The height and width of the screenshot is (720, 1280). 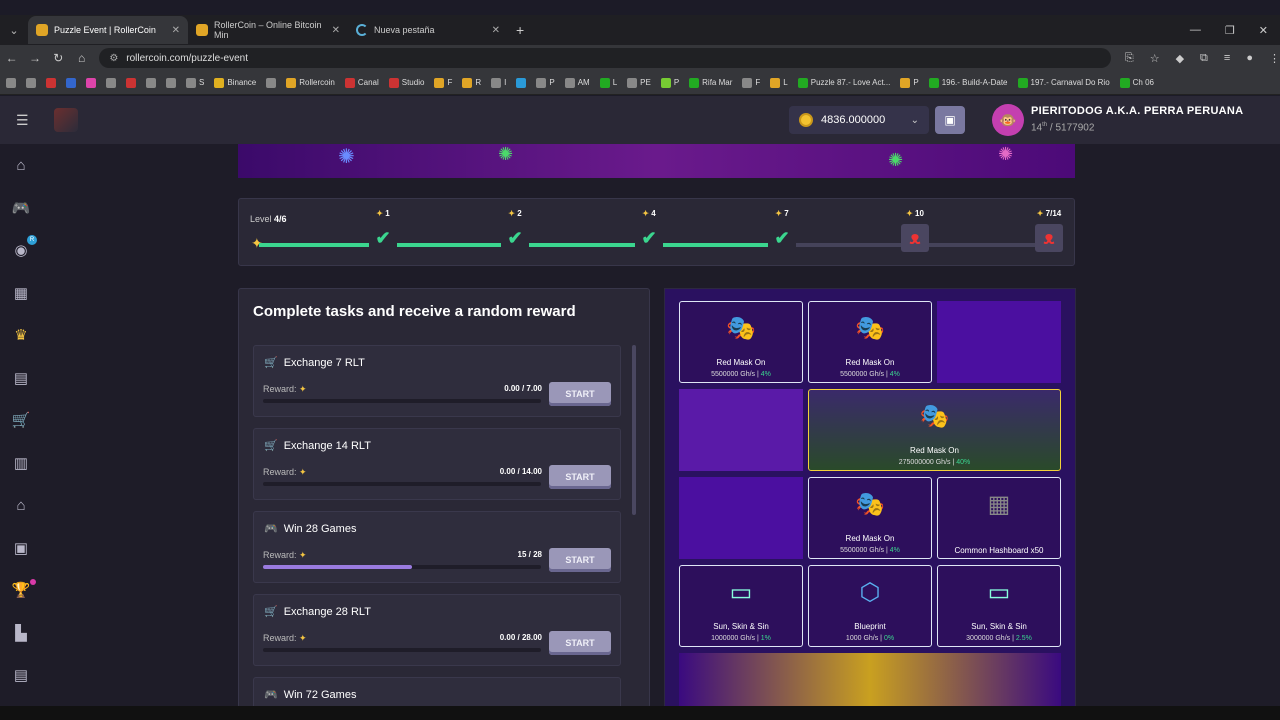 I want to click on wallet-button: ▣, so click(x=950, y=120).